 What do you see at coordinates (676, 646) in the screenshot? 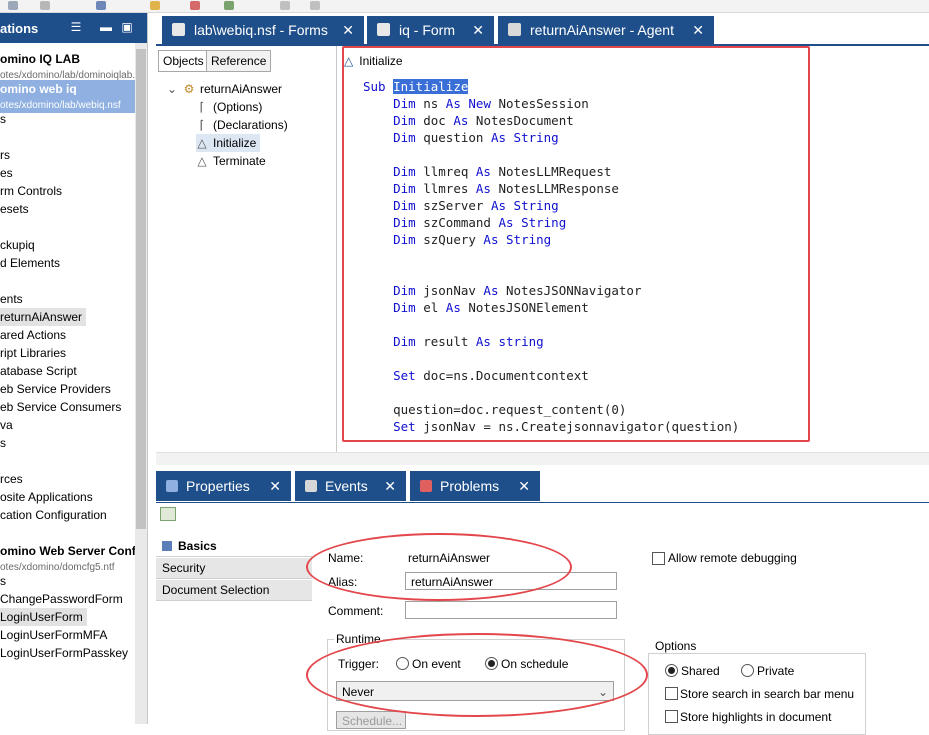
I see `options-label: Options` at bounding box center [676, 646].